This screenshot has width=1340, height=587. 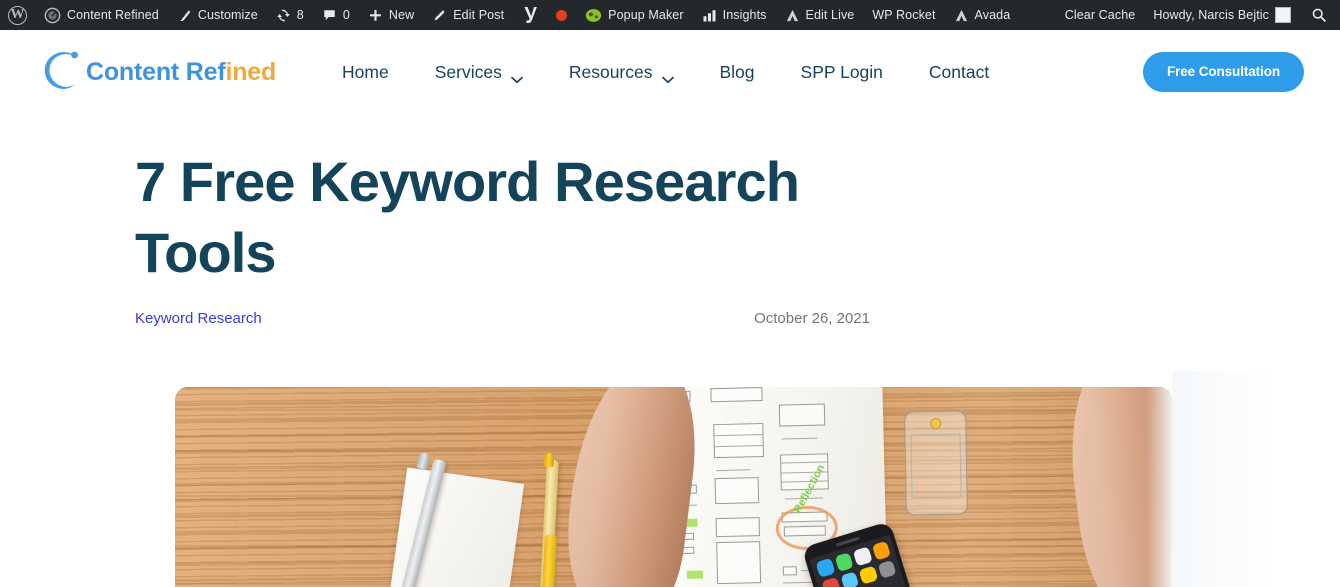 What do you see at coordinates (830, 14) in the screenshot?
I see `admin-bar-edit-live-label: Edit Live` at bounding box center [830, 14].